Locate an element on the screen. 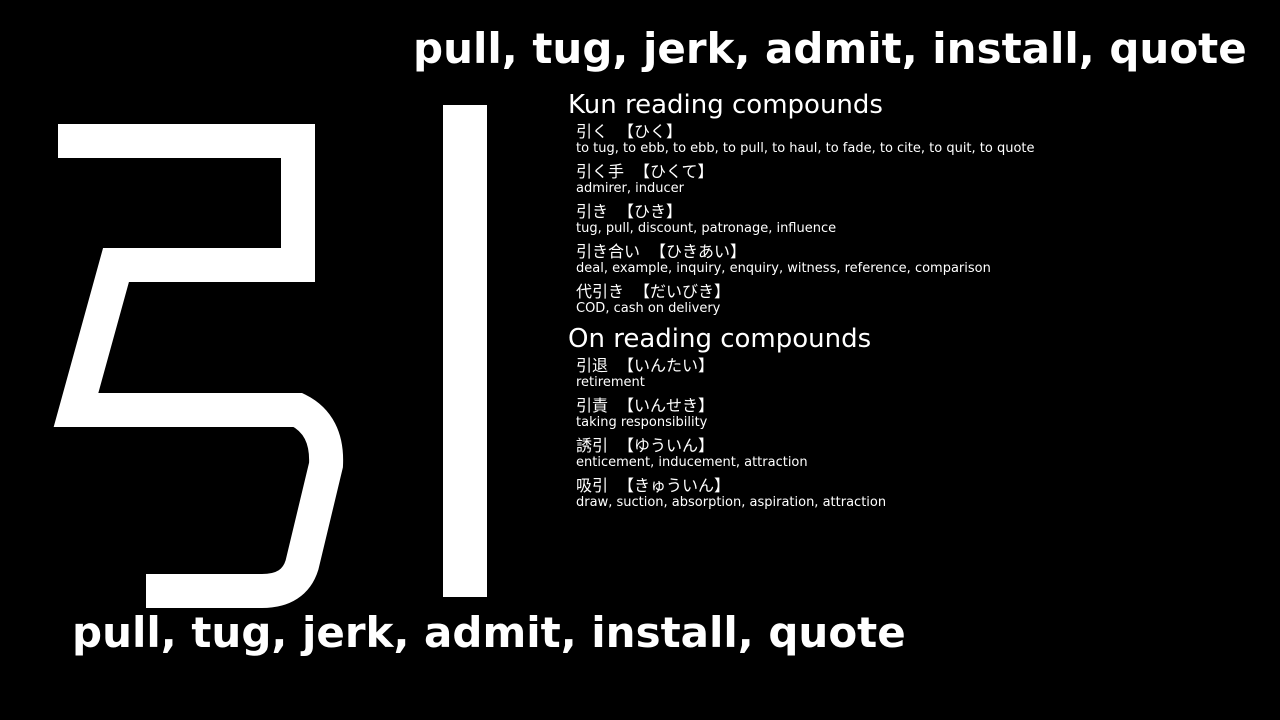  compound-word: 引き is located at coordinates (592, 211).